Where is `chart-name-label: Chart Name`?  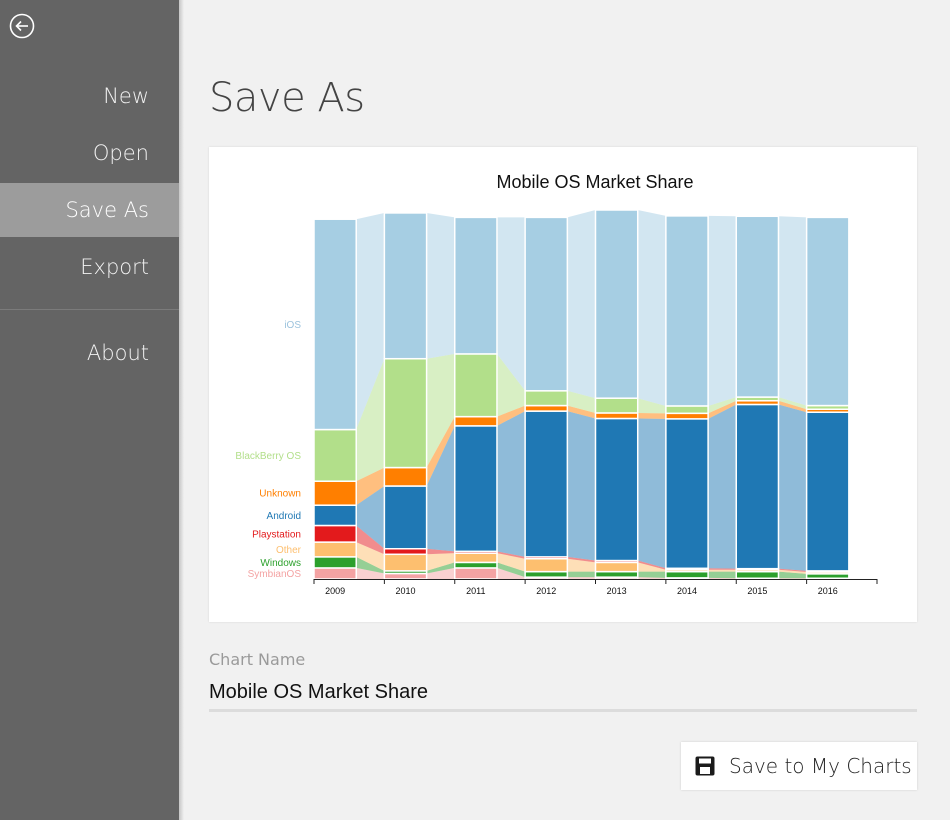 chart-name-label: Chart Name is located at coordinates (257, 659).